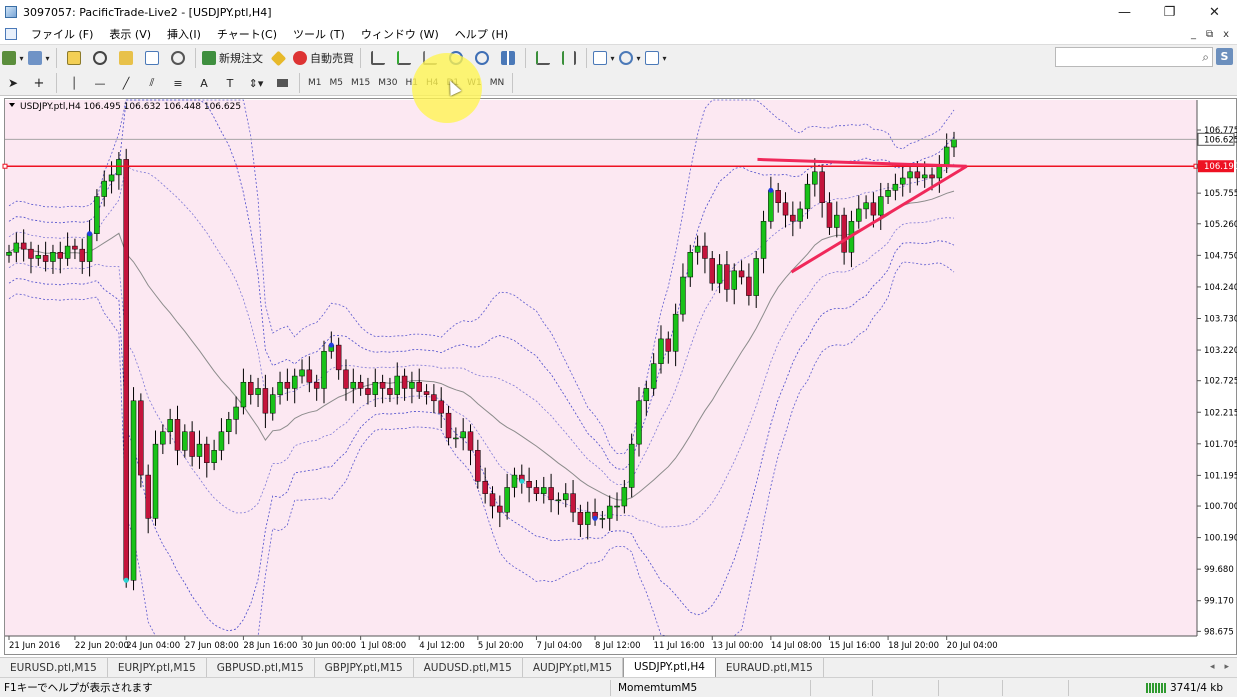  I want to click on new-order-button: 新規注文, so click(232, 58).